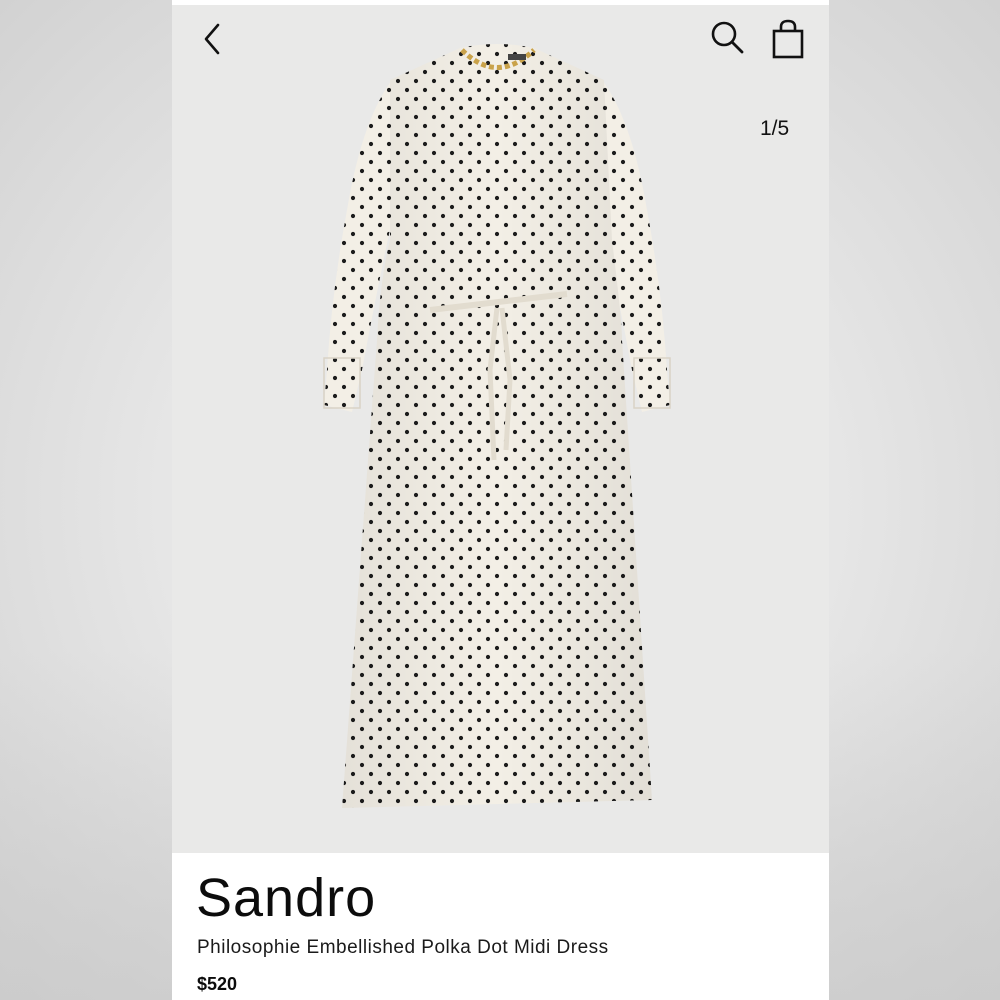 This screenshot has width=1000, height=1000. I want to click on image-counter: 1/5, so click(775, 128).